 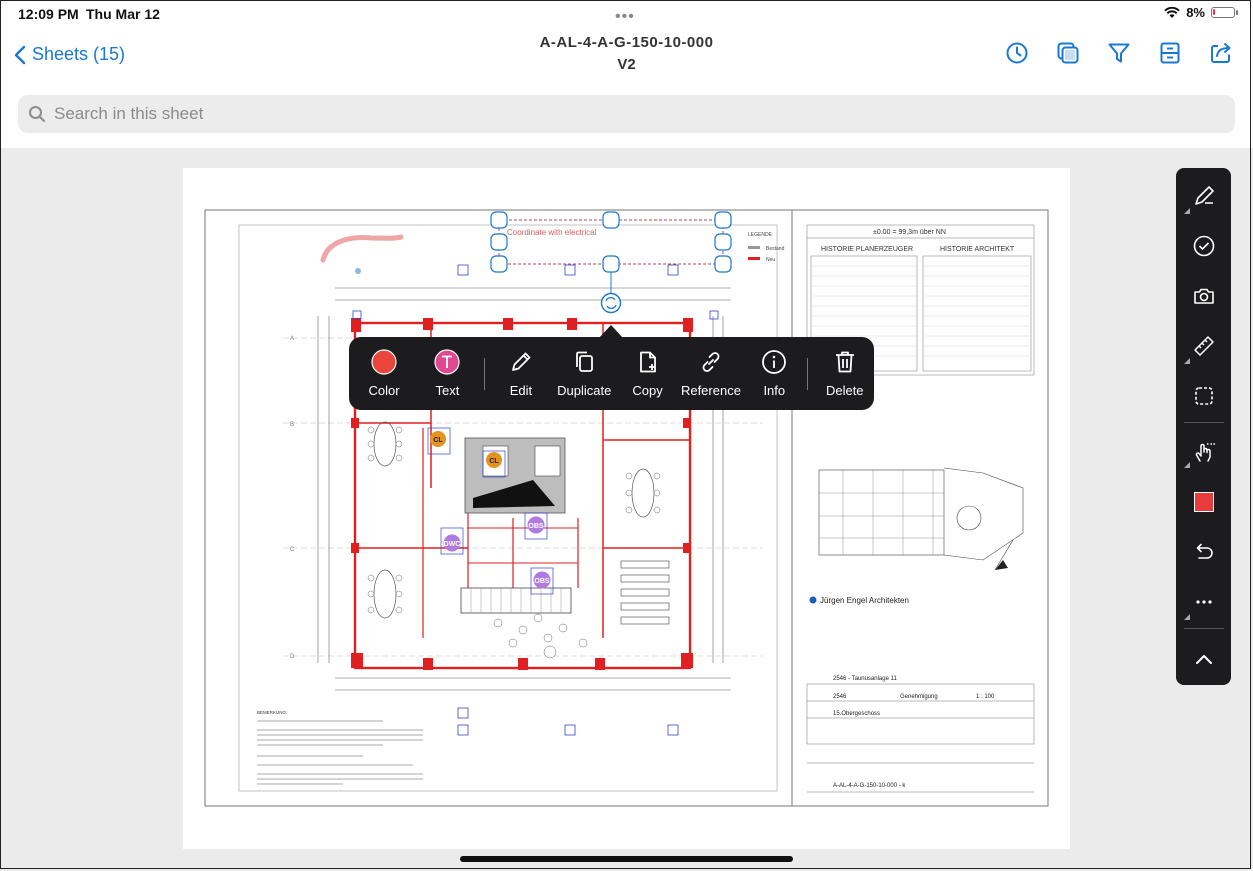 What do you see at coordinates (1224, 12) in the screenshot?
I see `battery-icon` at bounding box center [1224, 12].